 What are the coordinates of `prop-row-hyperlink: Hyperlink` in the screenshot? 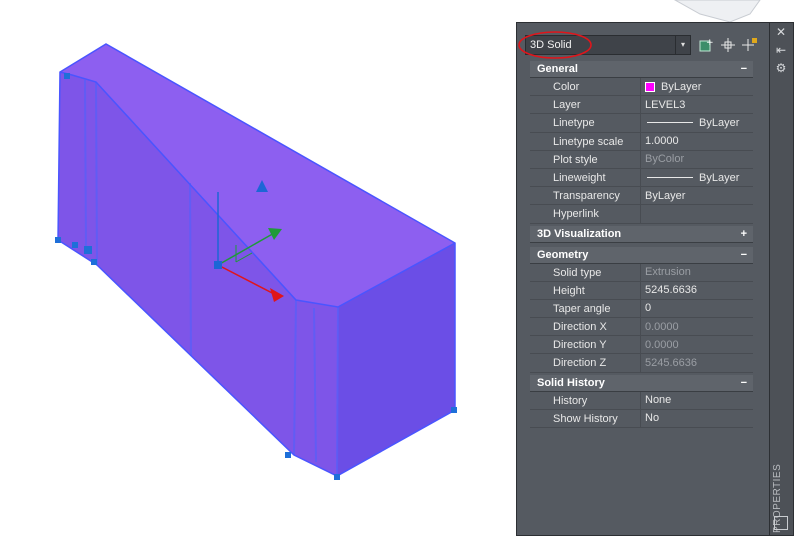 It's located at (641, 214).